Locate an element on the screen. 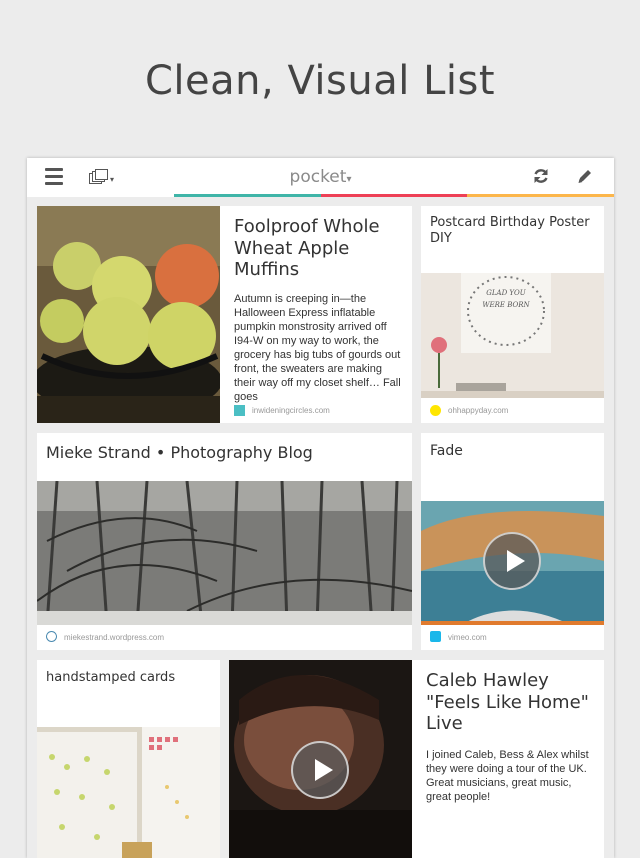  toolbar: ▾ pocket▾ is located at coordinates (320, 177).